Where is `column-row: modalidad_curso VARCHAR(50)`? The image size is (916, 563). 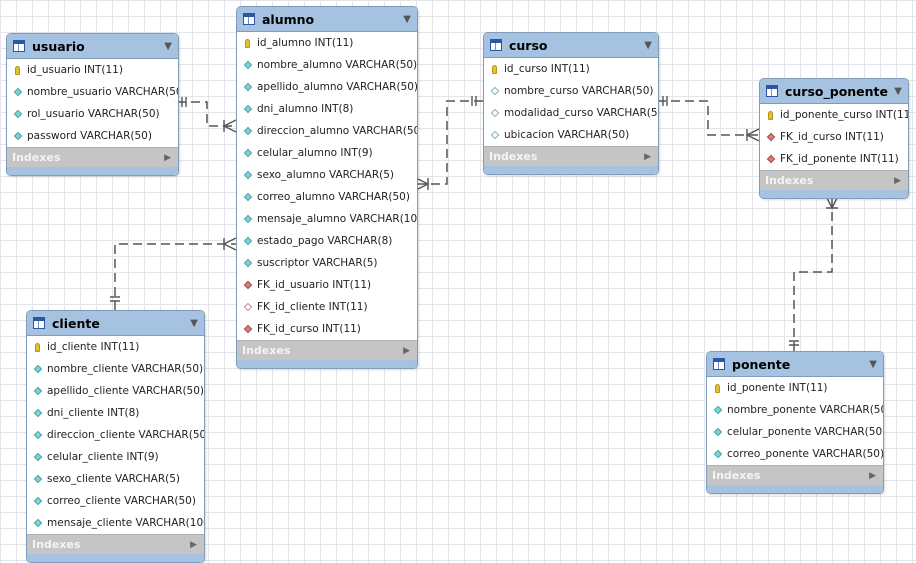 column-row: modalidad_curso VARCHAR(50) is located at coordinates (571, 113).